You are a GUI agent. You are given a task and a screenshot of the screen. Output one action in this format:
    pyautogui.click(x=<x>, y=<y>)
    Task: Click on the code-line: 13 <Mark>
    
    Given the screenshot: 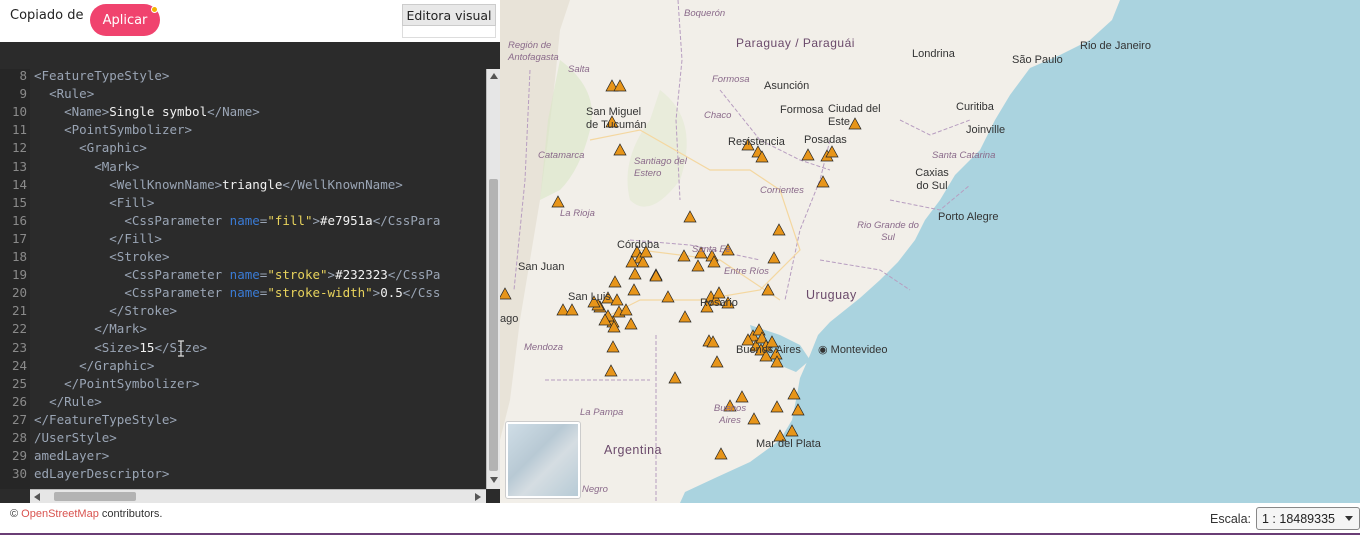 What is the action you would take?
    pyautogui.click(x=243, y=167)
    